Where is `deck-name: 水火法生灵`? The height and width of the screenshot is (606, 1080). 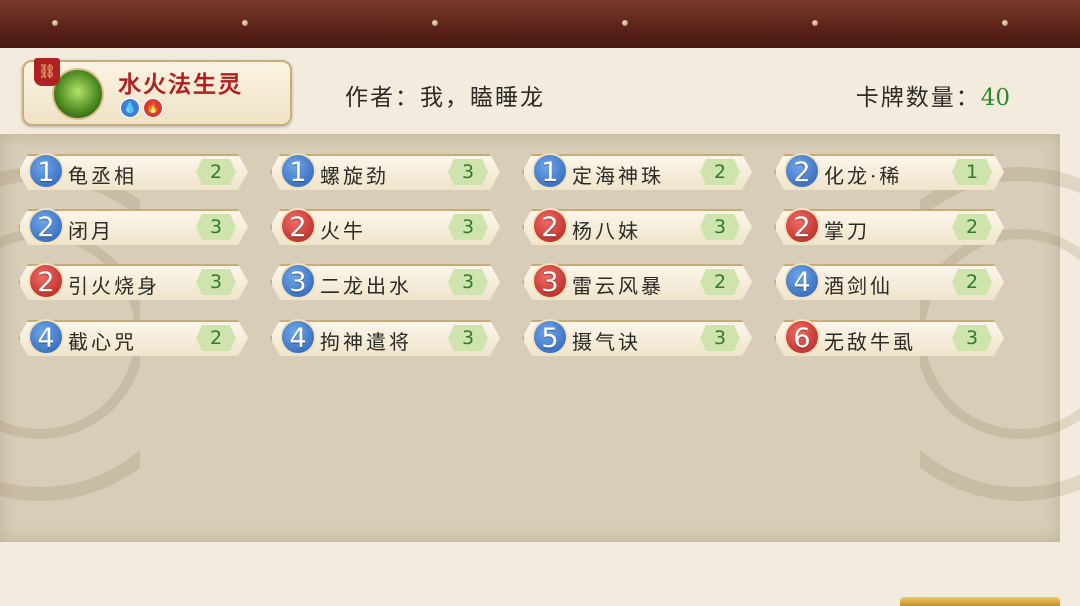
deck-name: 水火法生灵 is located at coordinates (180, 84).